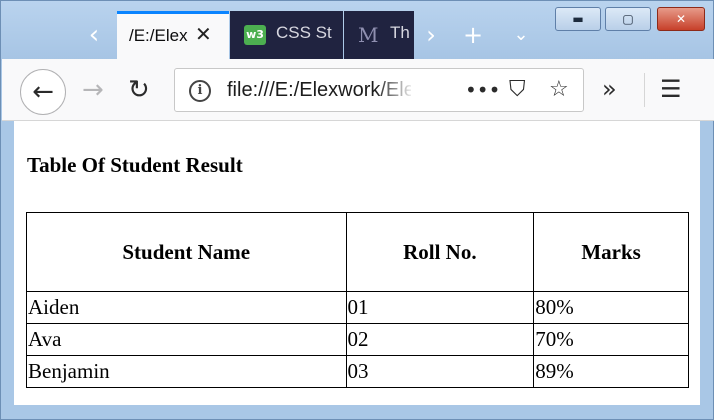 This screenshot has height=420, width=714. Describe the element at coordinates (203, 34) in the screenshot. I see `close-tab-icon: ✕` at that location.